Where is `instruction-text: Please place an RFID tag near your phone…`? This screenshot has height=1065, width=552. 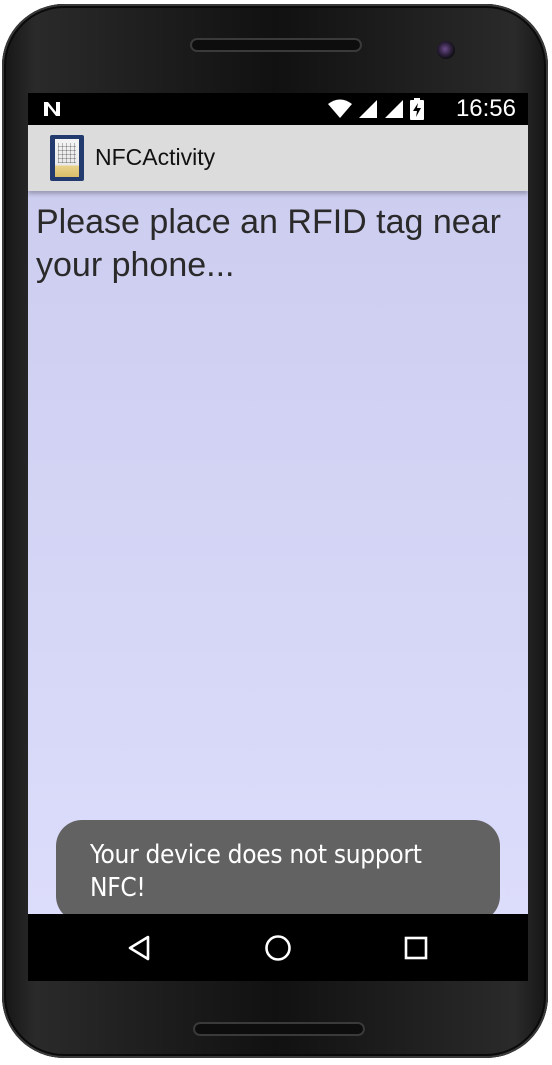
instruction-text: Please place an RFID tag near your phone… is located at coordinates (268, 243).